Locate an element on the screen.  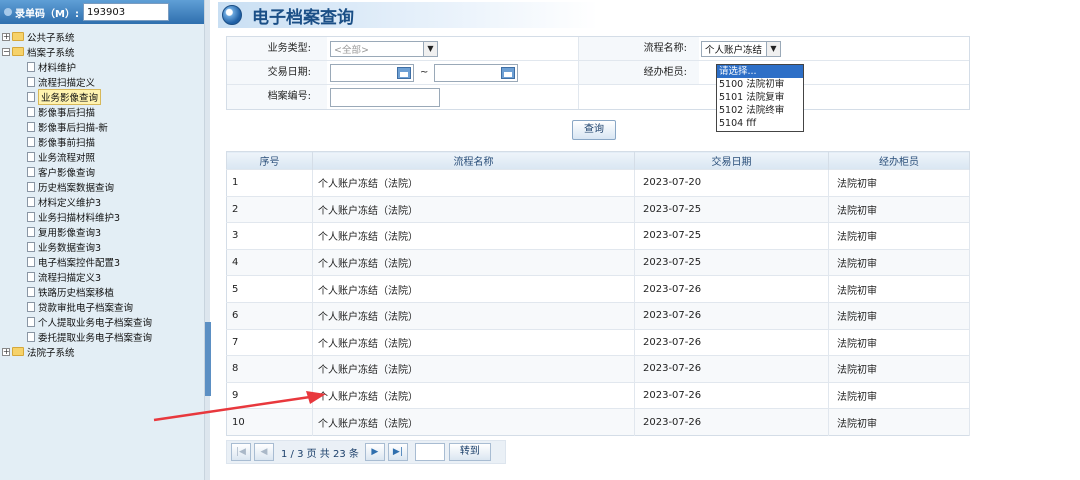
tree-item: 影像事前扫描 is located at coordinates (102, 141).